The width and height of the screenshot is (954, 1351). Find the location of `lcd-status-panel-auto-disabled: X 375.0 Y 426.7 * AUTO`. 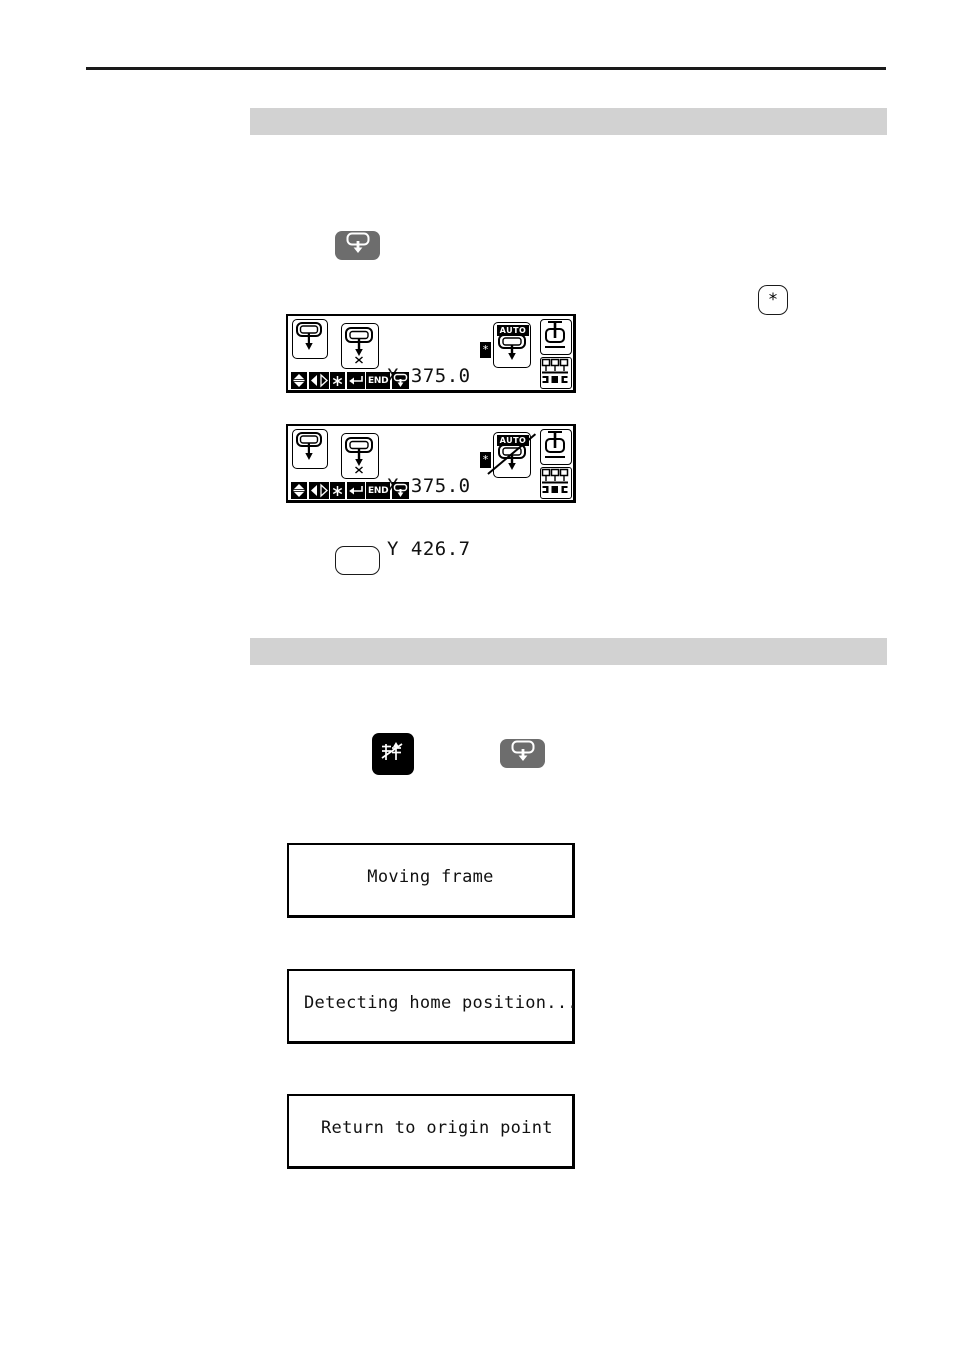

lcd-status-panel-auto-disabled: X 375.0 Y 426.7 * AUTO is located at coordinates (431, 492).